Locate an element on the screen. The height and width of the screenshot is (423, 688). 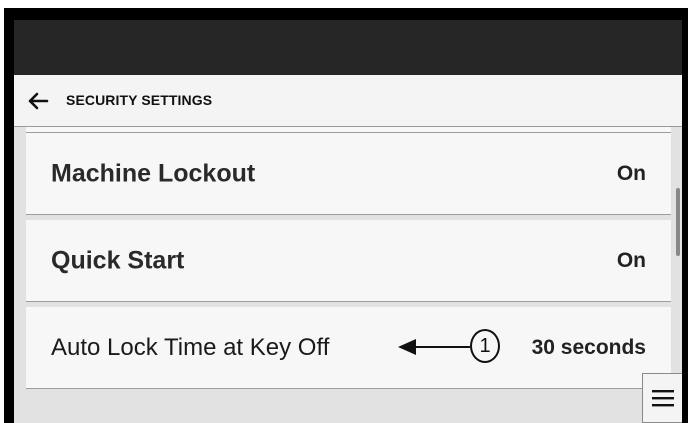
arrow-left-icon is located at coordinates (38, 101).